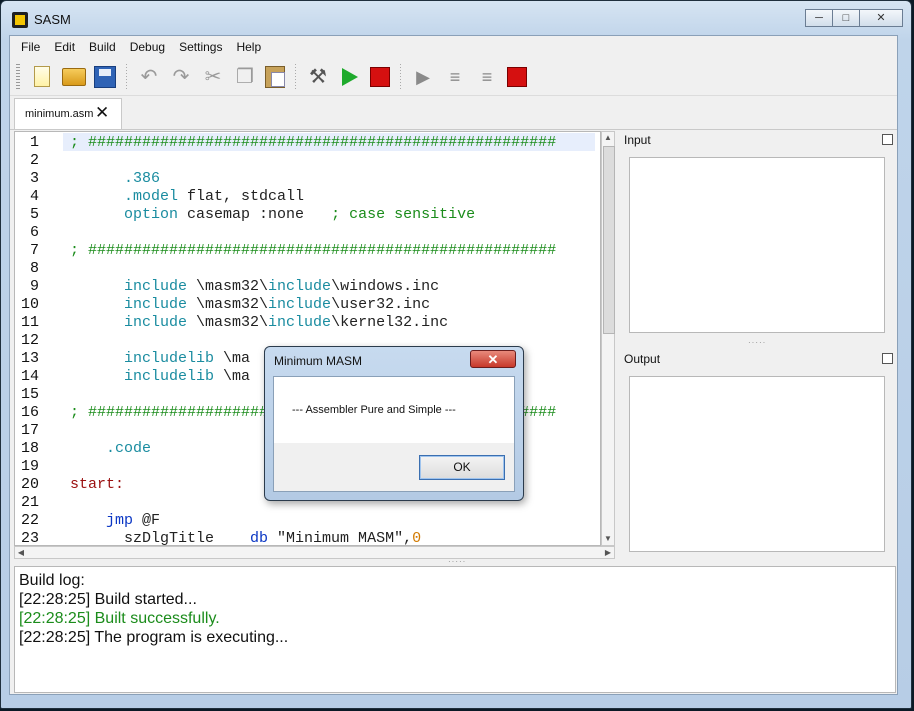 The image size is (914, 711). Describe the element at coordinates (462, 467) in the screenshot. I see `ok-button: OK` at that location.